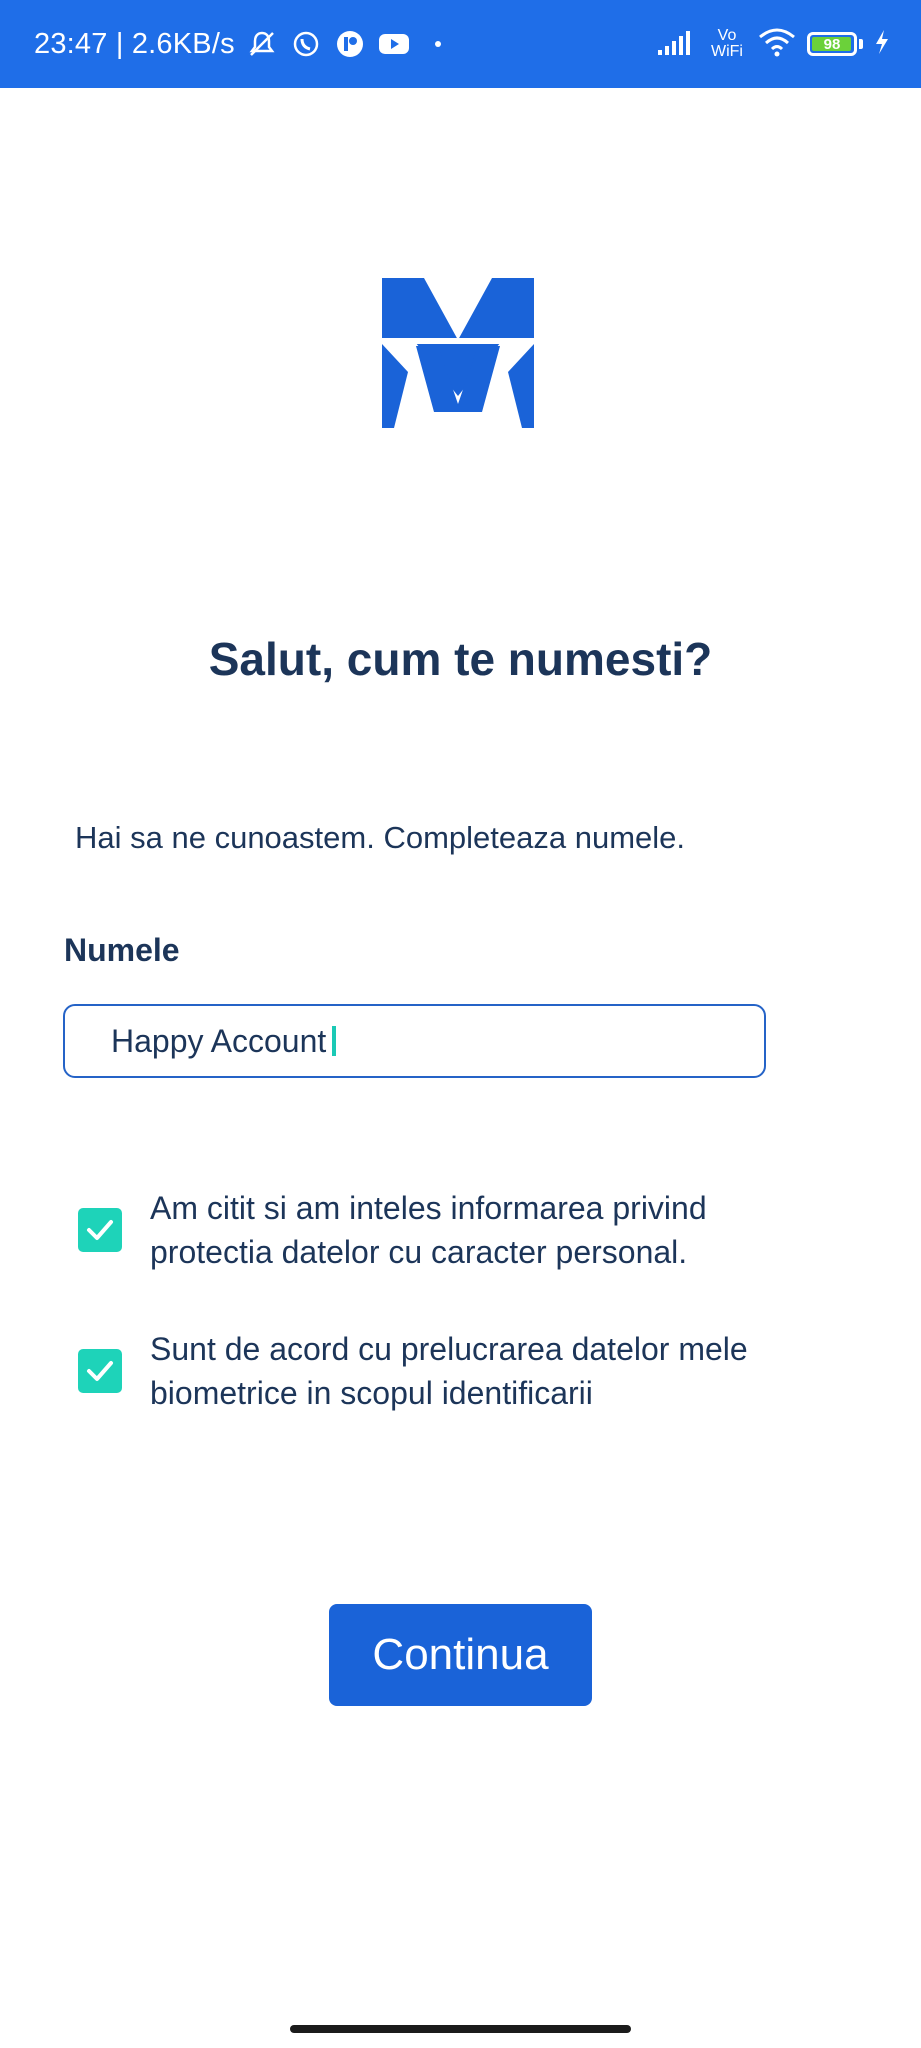 This screenshot has height=2048, width=921. Describe the element at coordinates (419, 1252) in the screenshot. I see `consent-line: protectia datelor cu caracter personal.` at that location.